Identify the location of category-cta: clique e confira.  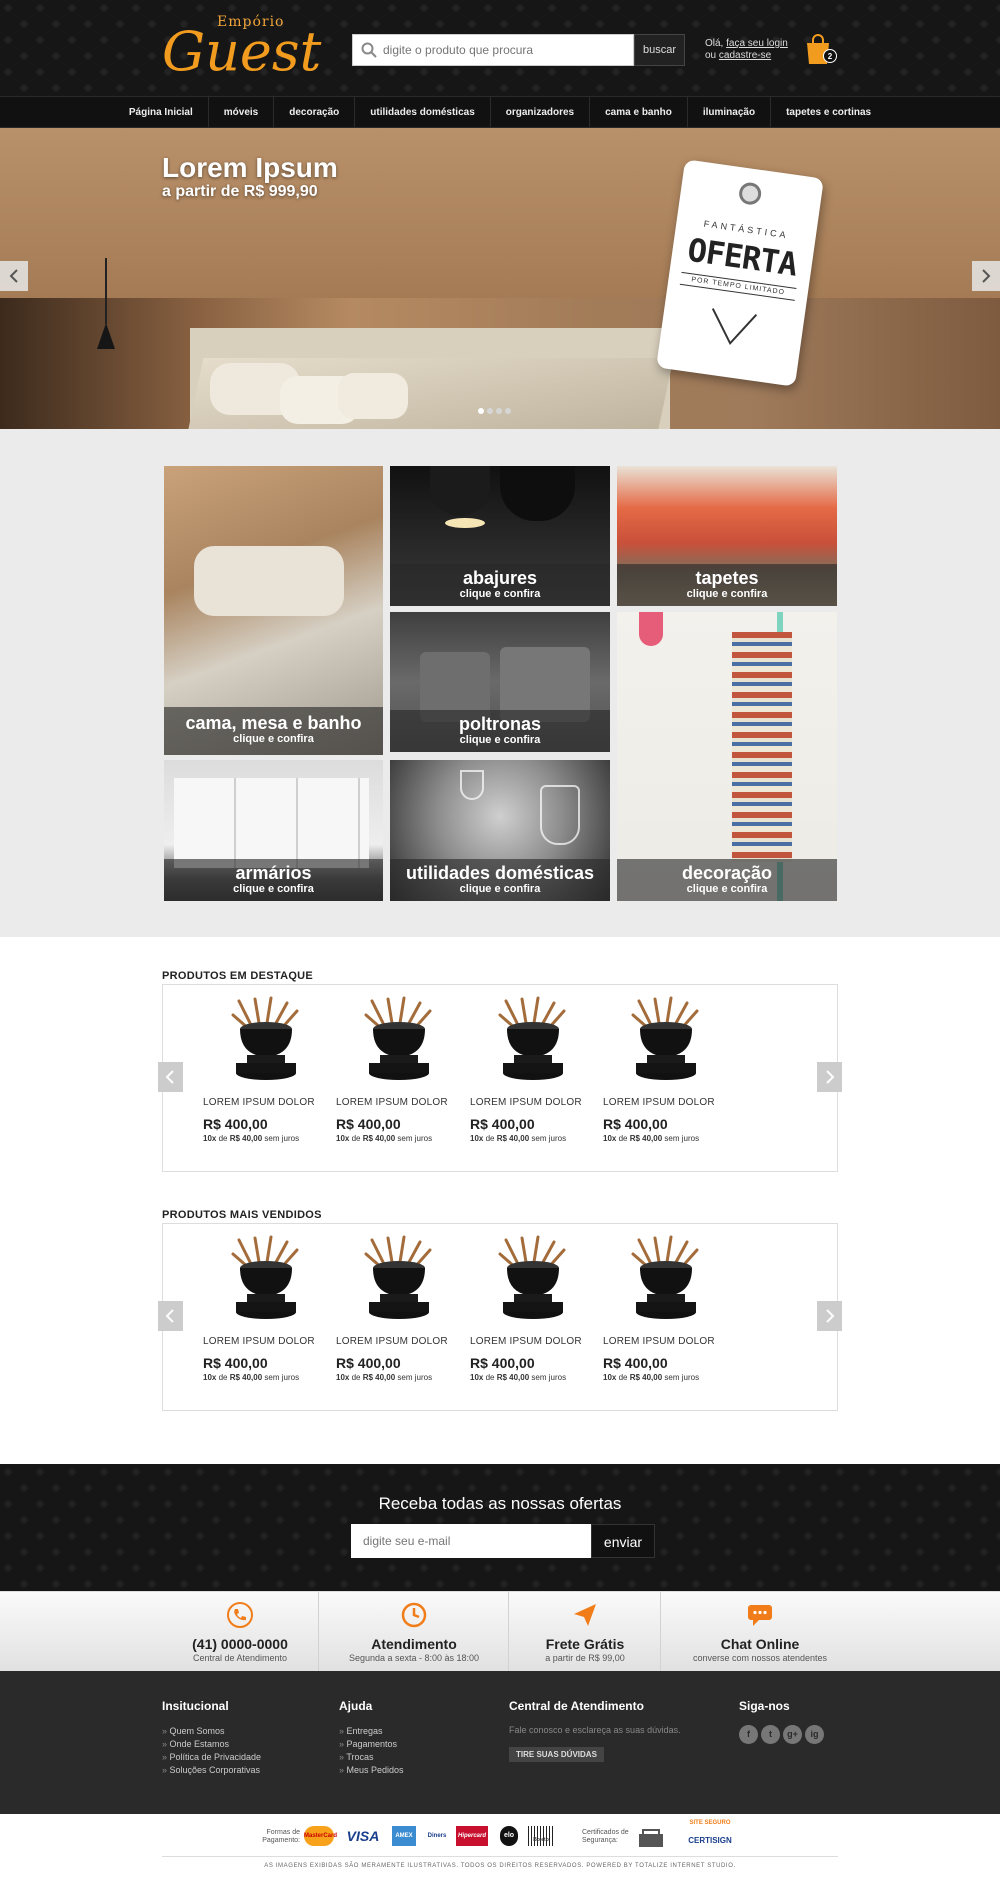
(500, 740).